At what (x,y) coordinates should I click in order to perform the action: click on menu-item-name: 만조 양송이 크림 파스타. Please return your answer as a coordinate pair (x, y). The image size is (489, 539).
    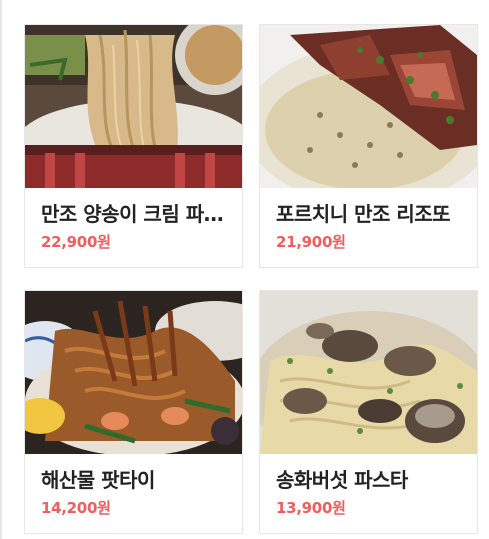
    Looking at the image, I should click on (136, 214).